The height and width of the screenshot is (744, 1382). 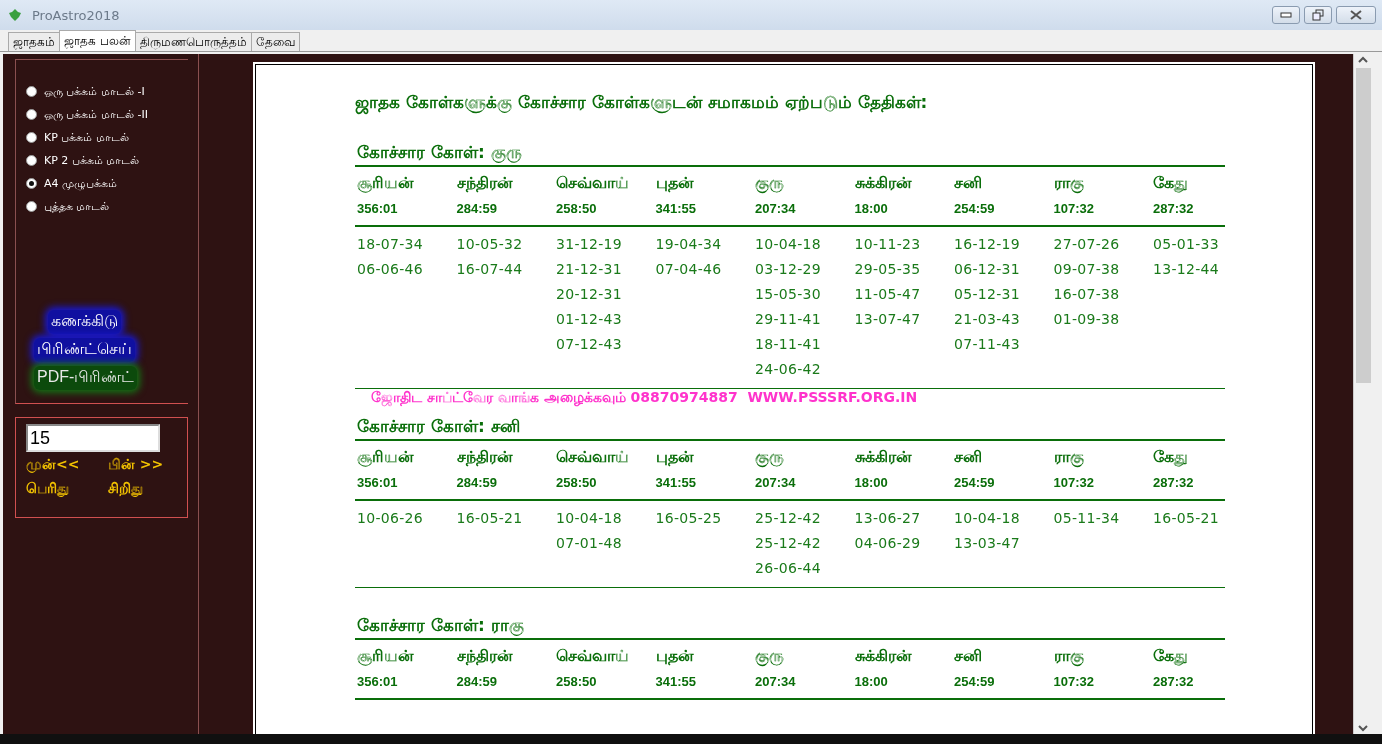 I want to click on date-text: 13-07-47, so click(x=888, y=319).